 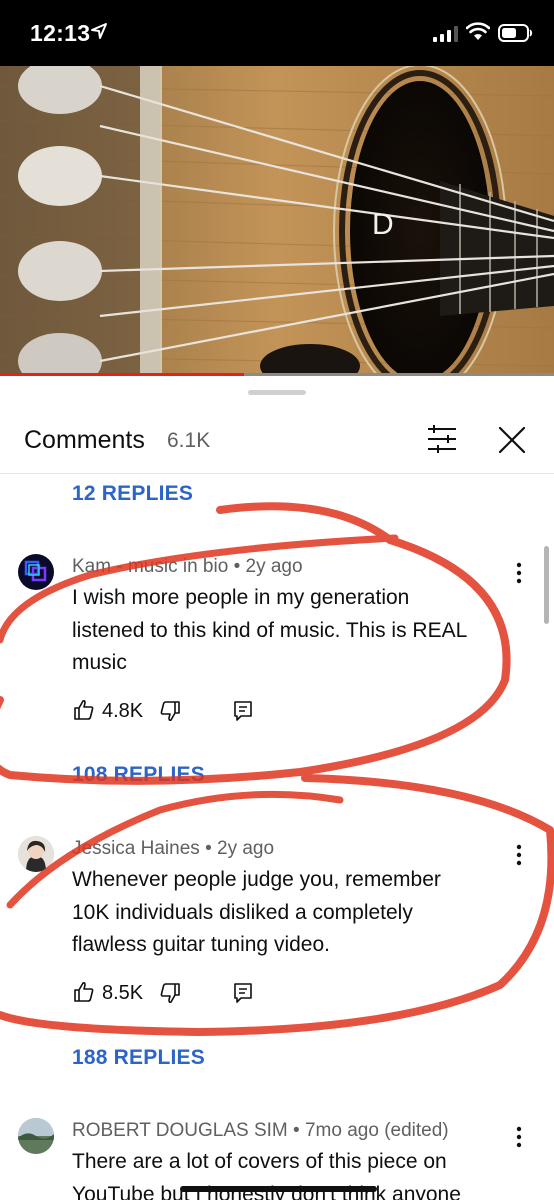 I want to click on drag-handle, so click(x=277, y=392).